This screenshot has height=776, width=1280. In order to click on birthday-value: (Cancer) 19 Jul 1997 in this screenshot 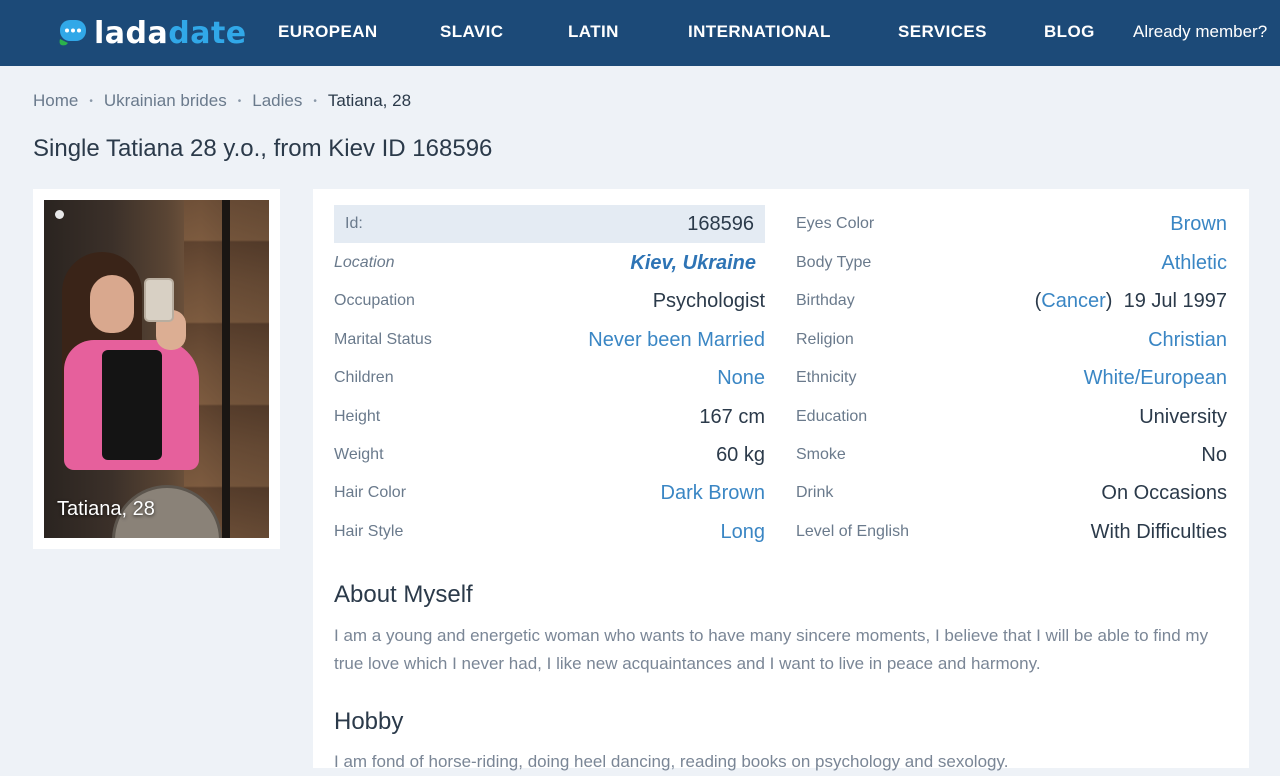, I will do `click(1131, 301)`.